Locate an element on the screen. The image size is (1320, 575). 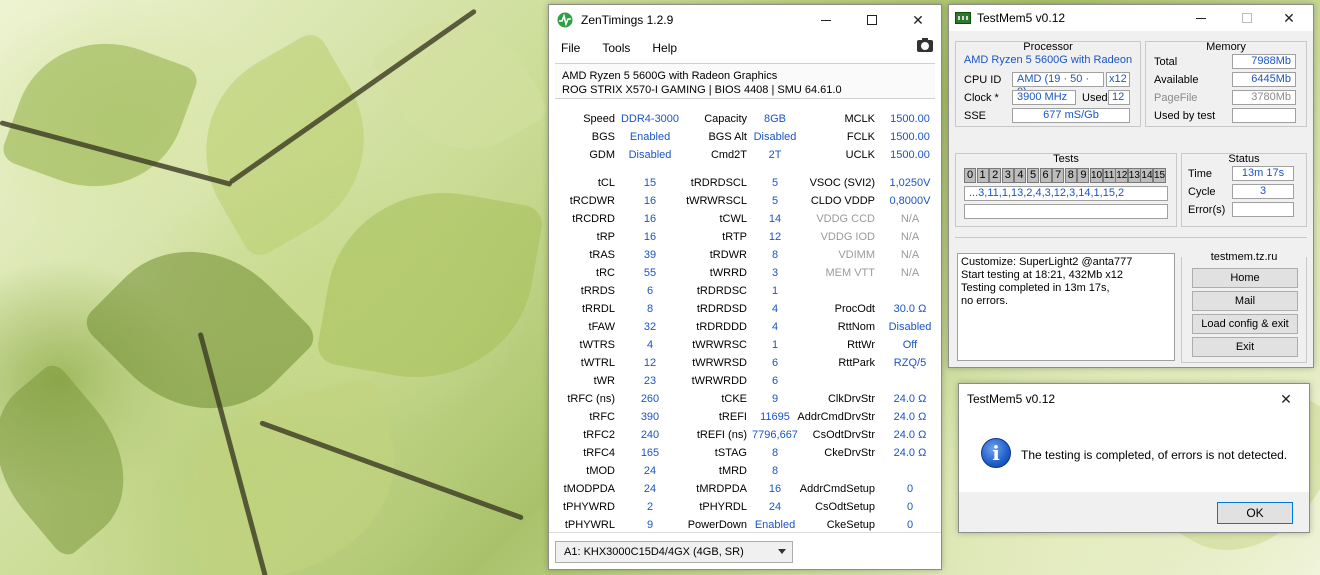
zentimings-app-icon is located at coordinates (565, 20).